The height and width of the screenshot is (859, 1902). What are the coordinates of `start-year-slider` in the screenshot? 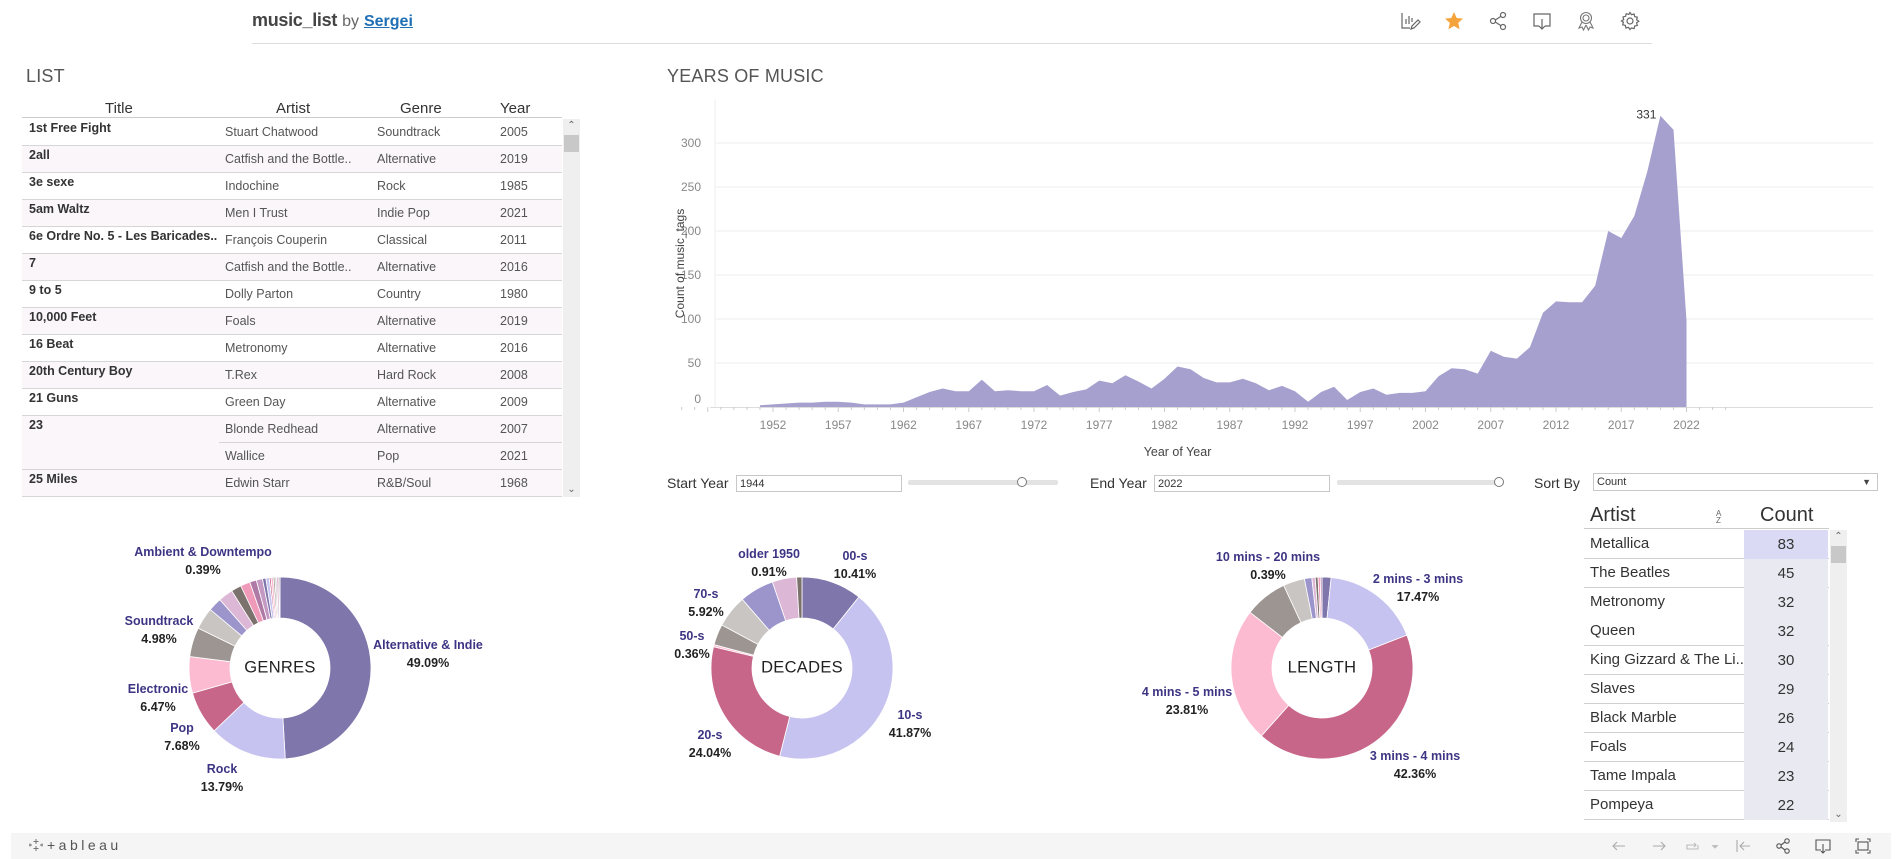 It's located at (983, 482).